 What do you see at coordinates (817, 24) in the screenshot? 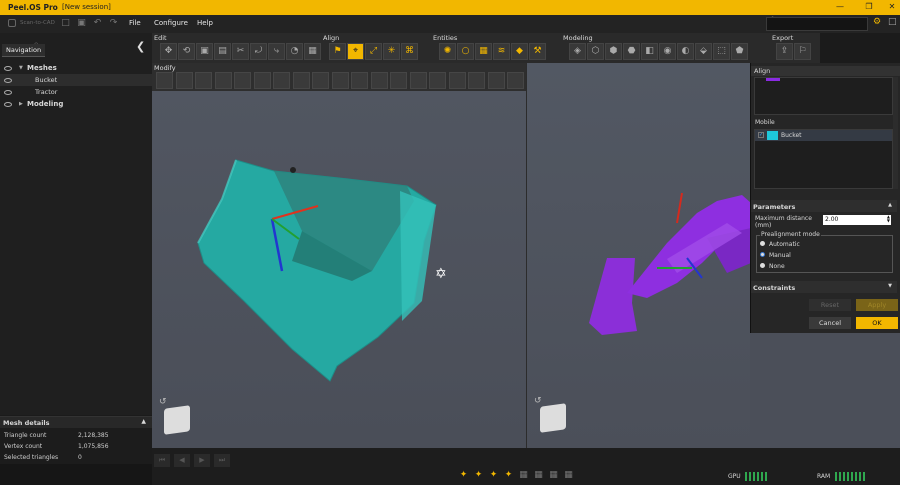
I see `search-input` at bounding box center [817, 24].